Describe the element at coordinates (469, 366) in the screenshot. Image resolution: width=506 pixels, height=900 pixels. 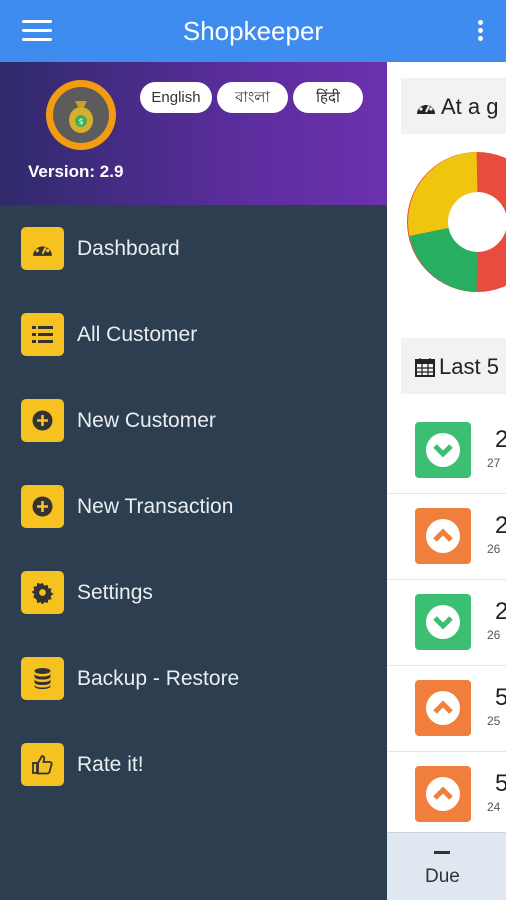
I see `last-title: Last 5` at that location.